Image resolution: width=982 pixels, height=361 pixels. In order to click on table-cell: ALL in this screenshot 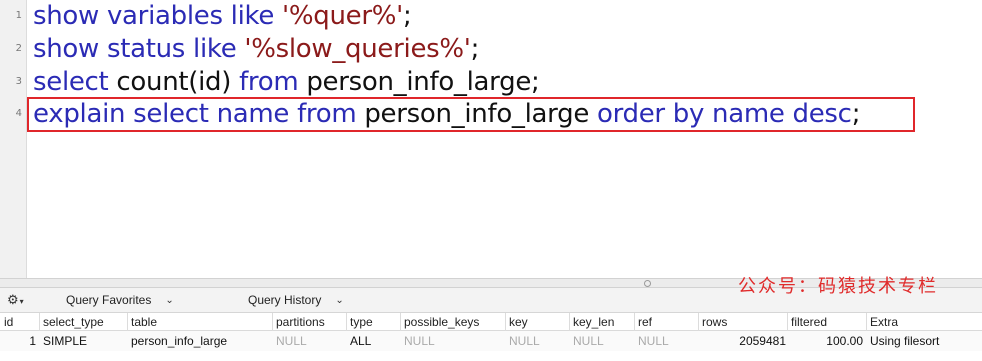, I will do `click(360, 341)`.